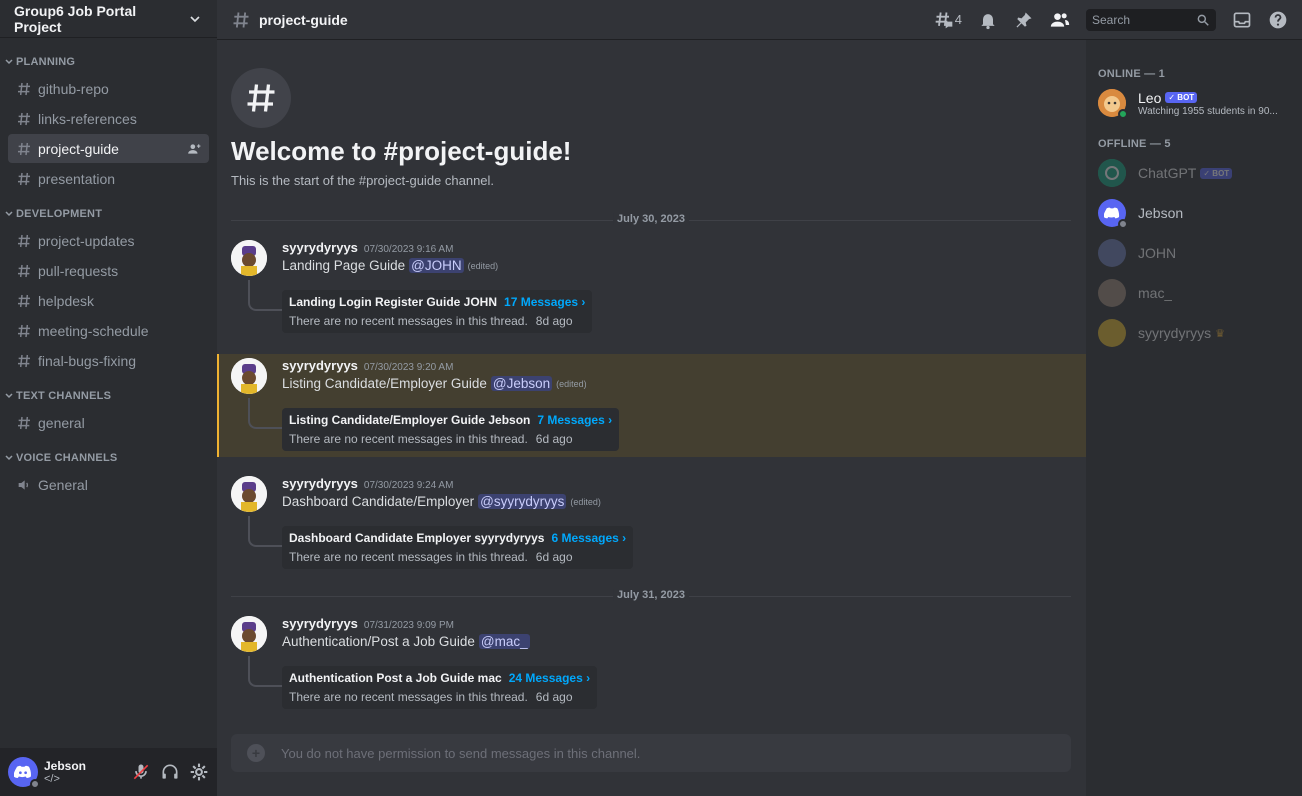  I want to click on channel-presentation: presentation, so click(108, 178).